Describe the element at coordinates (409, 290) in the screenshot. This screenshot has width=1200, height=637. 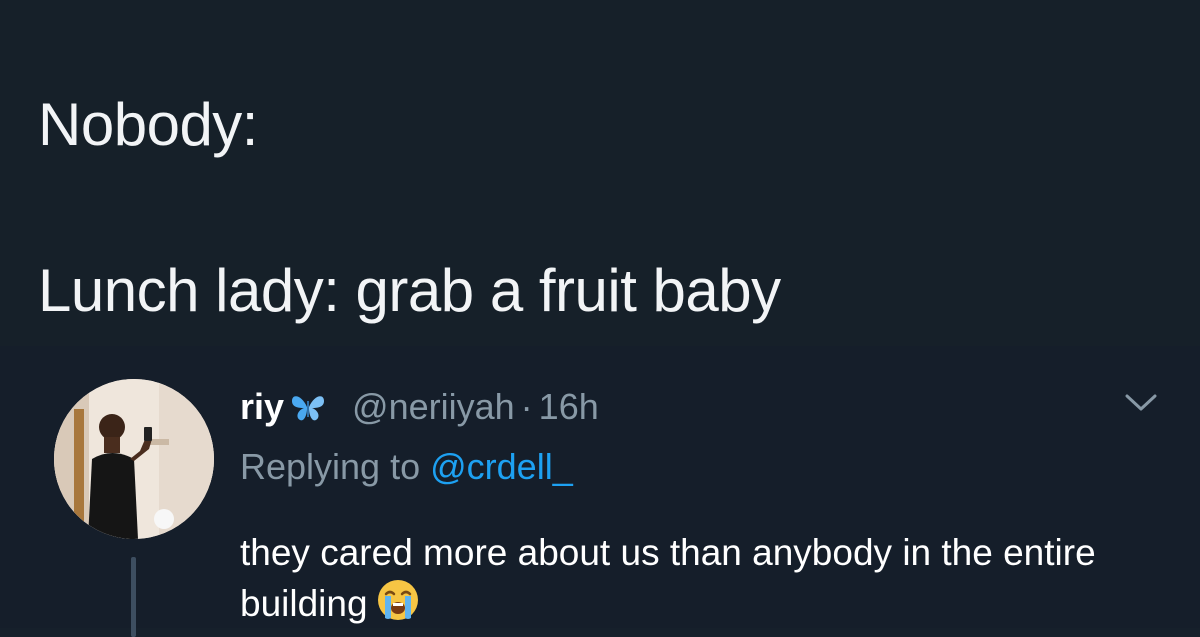
I see `meme-line-lunch-lady: Lunch lady: grab a fruit baby` at that location.